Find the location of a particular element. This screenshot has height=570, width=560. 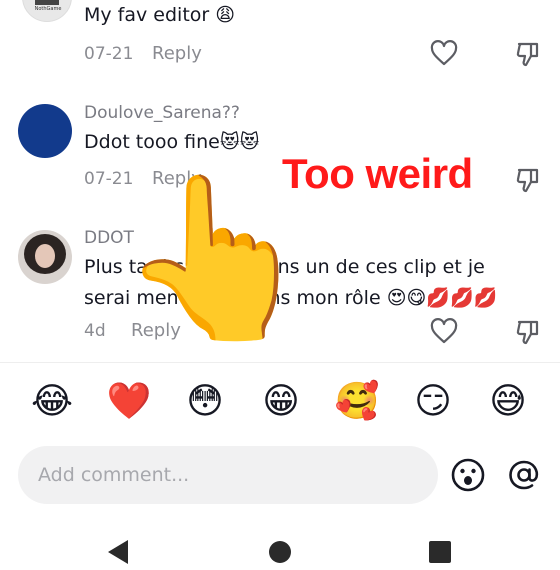

comment-text: My fav editor 😩 is located at coordinates (160, 15).